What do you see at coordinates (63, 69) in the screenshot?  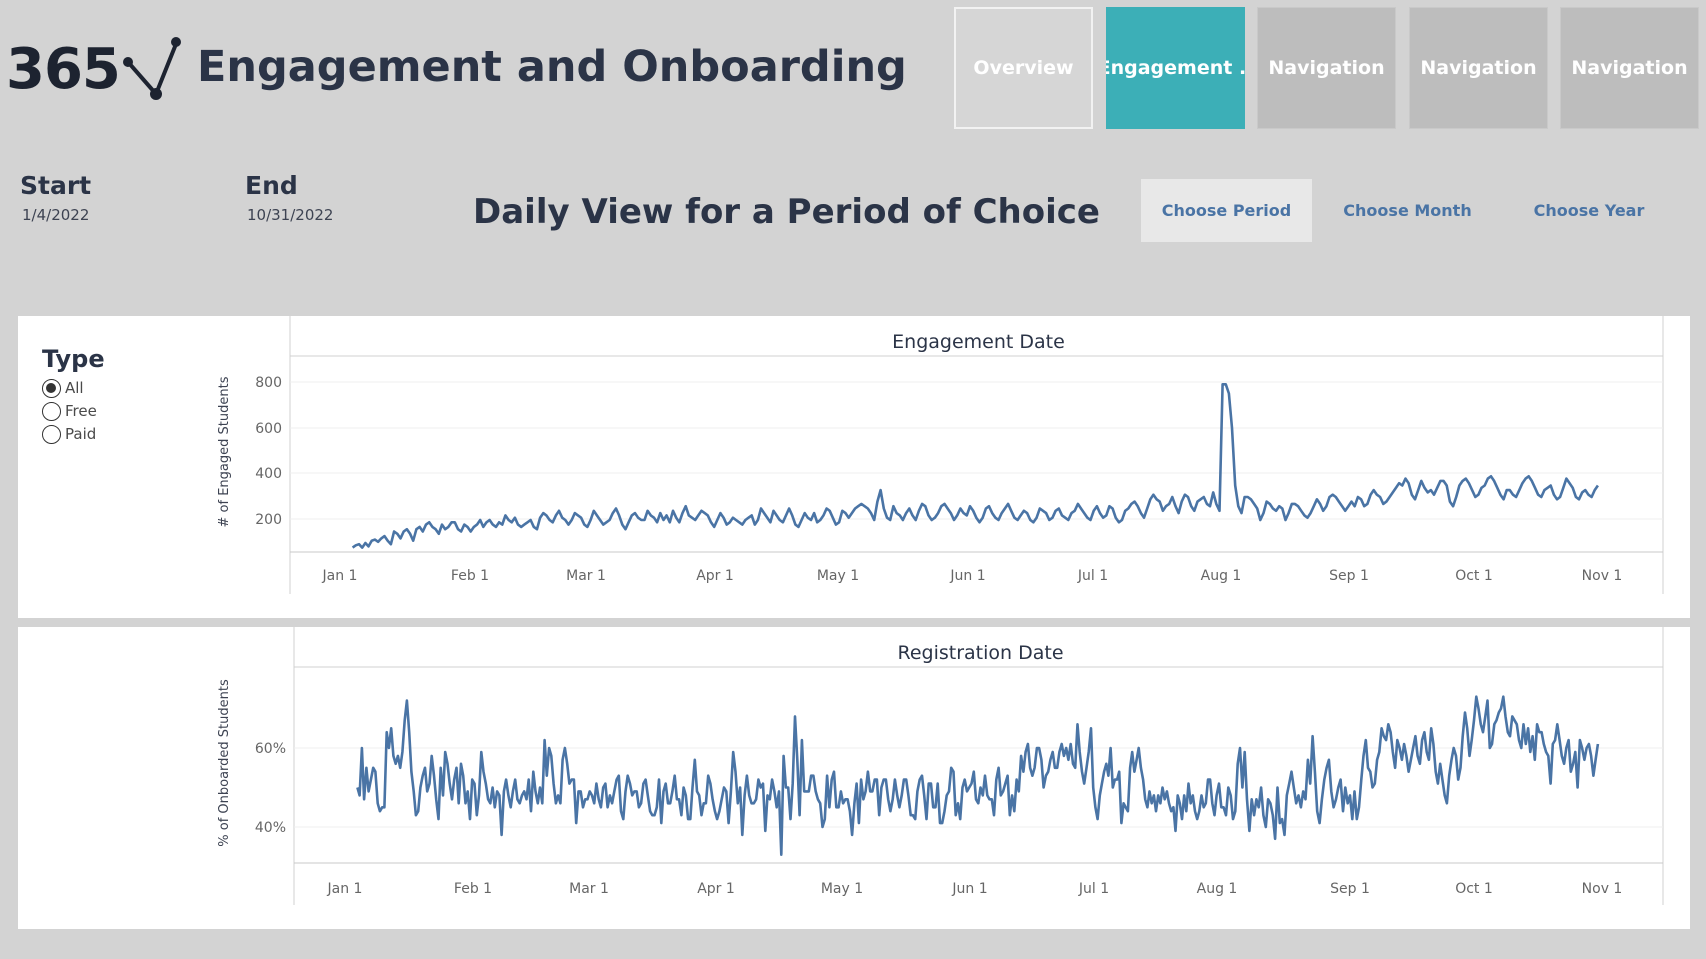 I see `logo: 365` at bounding box center [63, 69].